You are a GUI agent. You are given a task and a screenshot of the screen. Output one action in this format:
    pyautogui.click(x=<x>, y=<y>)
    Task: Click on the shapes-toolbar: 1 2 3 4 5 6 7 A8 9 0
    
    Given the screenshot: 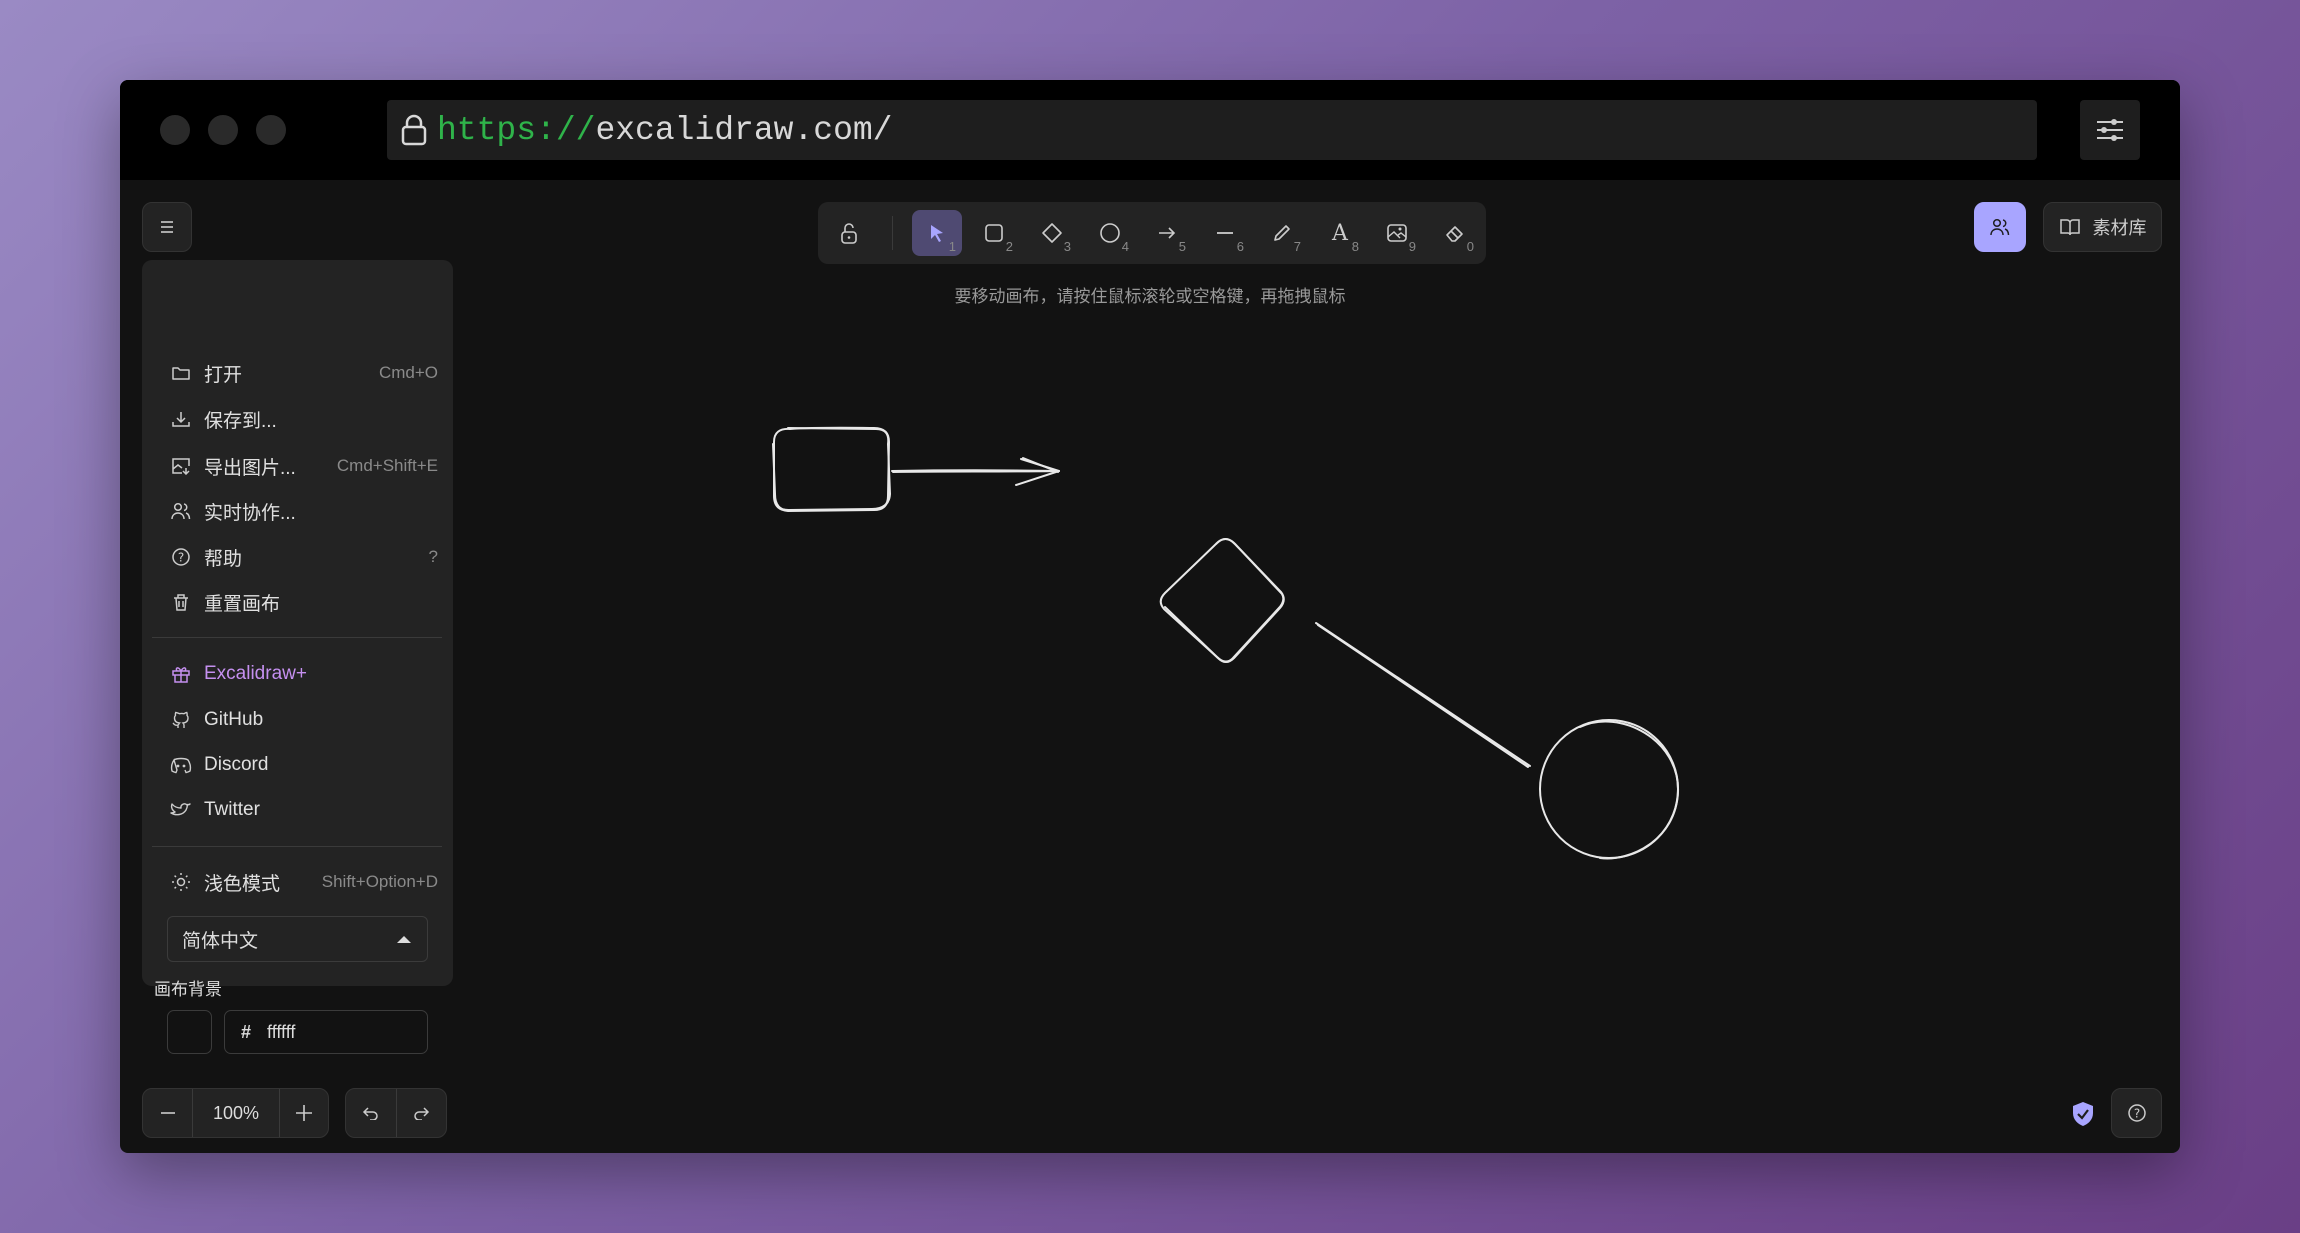 What is the action you would take?
    pyautogui.click(x=1152, y=233)
    